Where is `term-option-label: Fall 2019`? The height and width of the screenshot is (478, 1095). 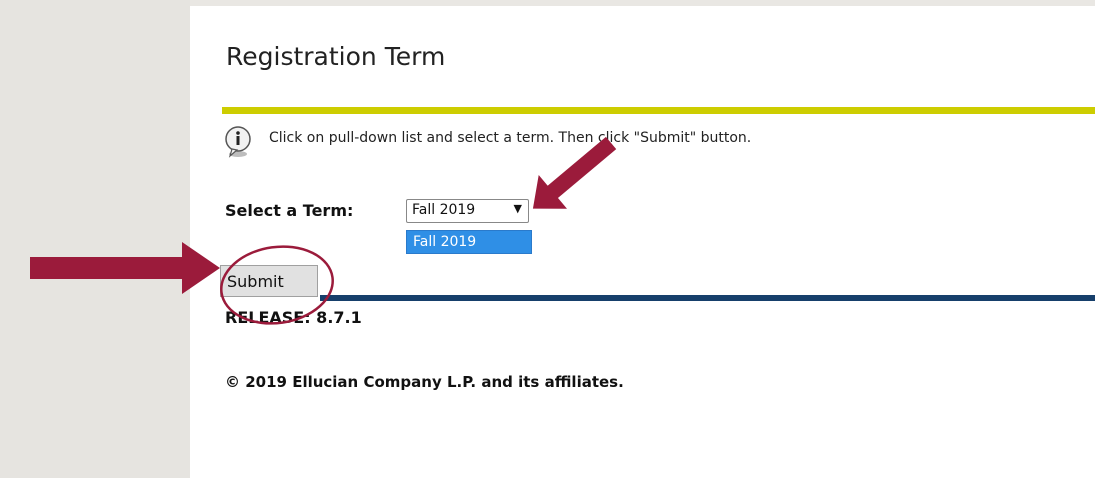 term-option-label: Fall 2019 is located at coordinates (445, 242).